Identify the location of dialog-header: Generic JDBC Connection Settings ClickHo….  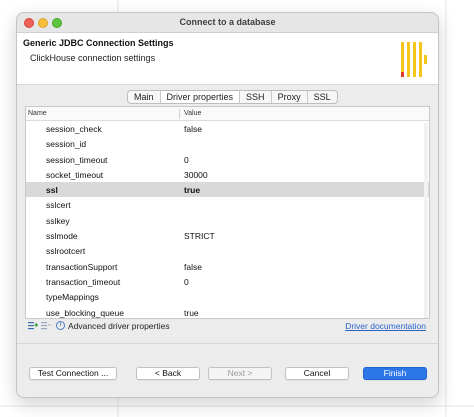
(227, 59).